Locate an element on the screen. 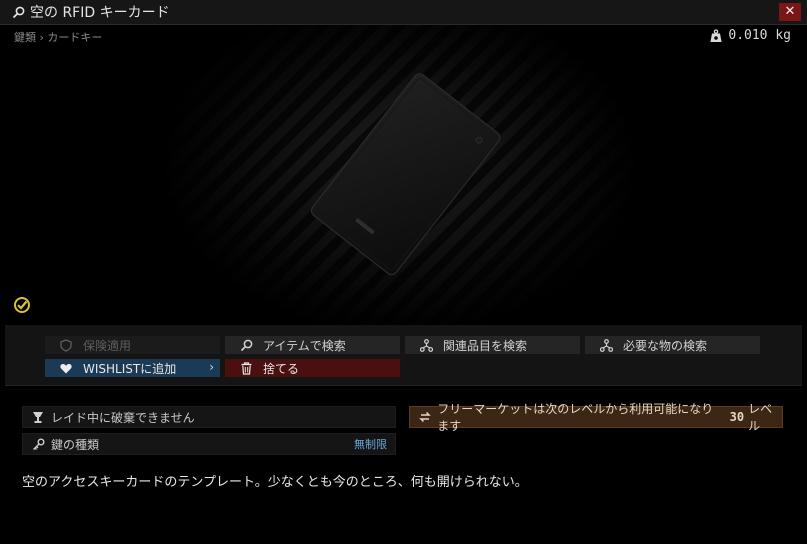  breadcrumb: 鍵類 › カードキー is located at coordinates (58, 37).